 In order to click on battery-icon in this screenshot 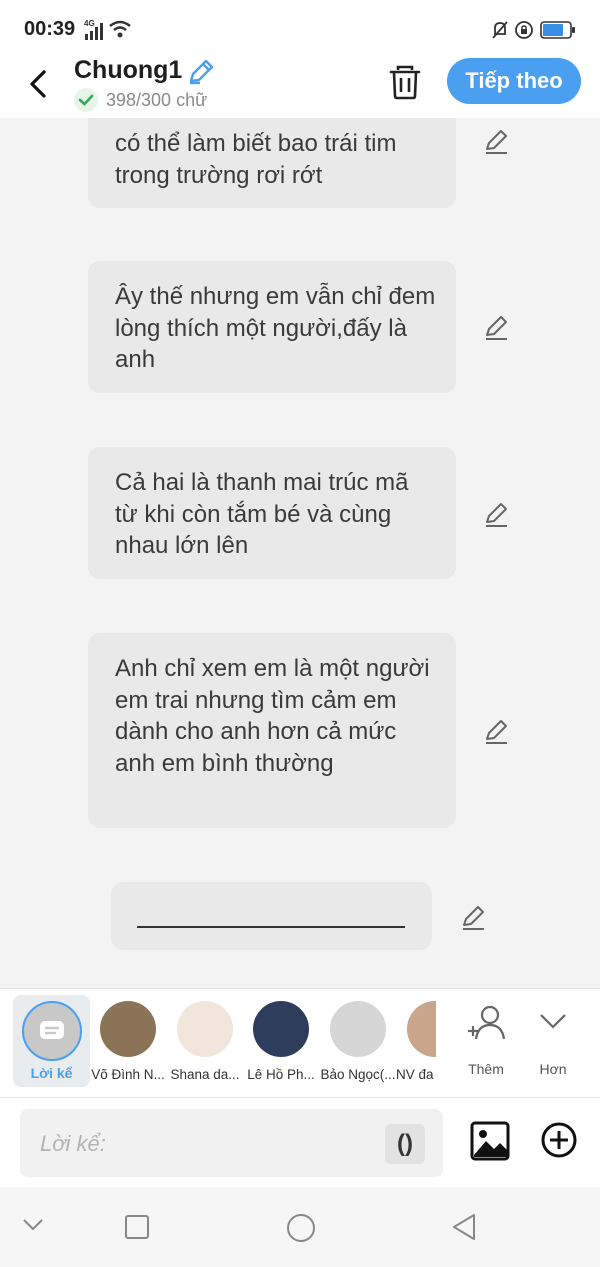, I will do `click(557, 30)`.